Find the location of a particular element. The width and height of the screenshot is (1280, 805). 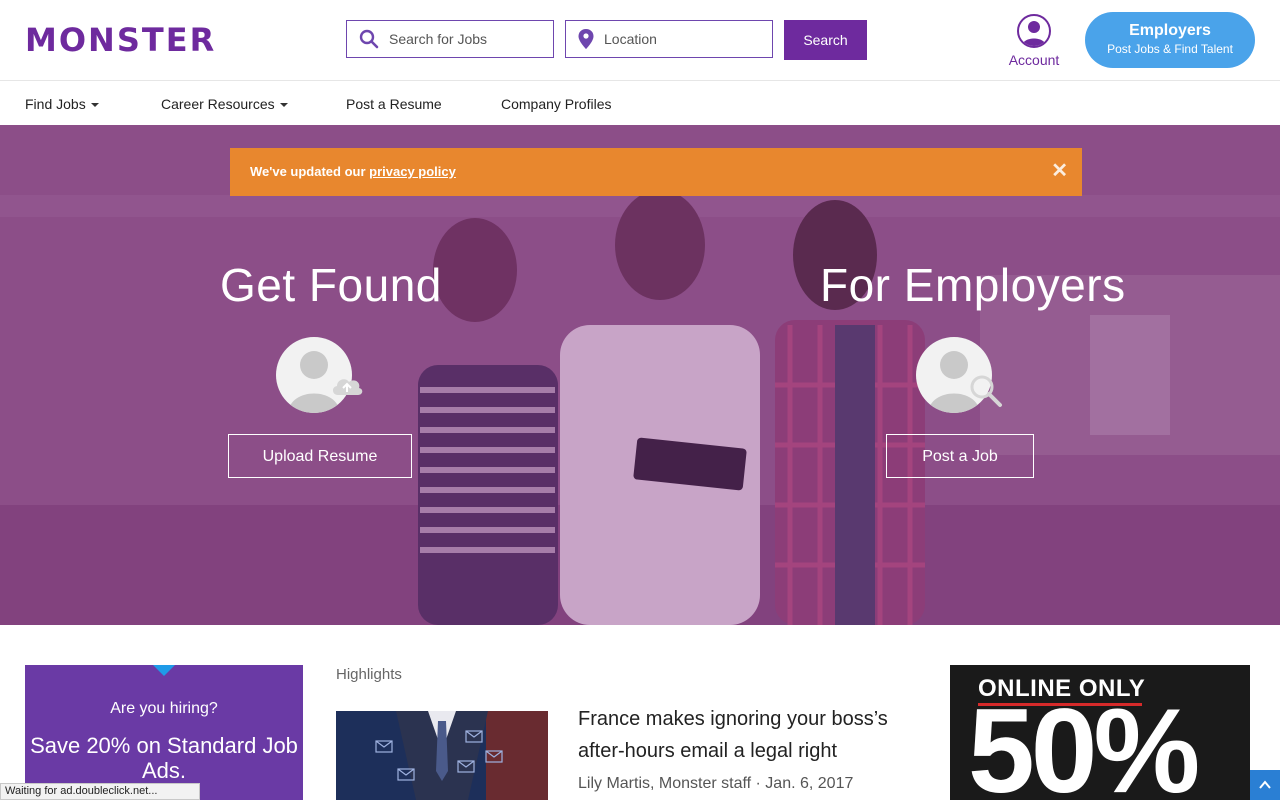

promo-notch is located at coordinates (164, 670).